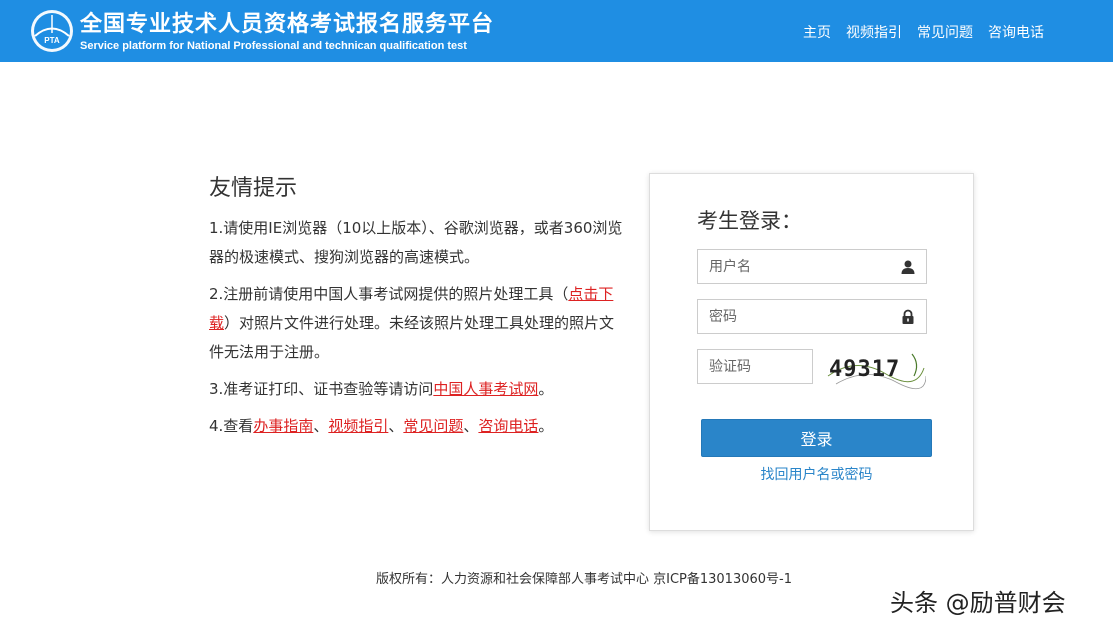 This screenshot has height=630, width=1113. Describe the element at coordinates (874, 32) in the screenshot. I see `nav-video-guide: 视频指引` at that location.